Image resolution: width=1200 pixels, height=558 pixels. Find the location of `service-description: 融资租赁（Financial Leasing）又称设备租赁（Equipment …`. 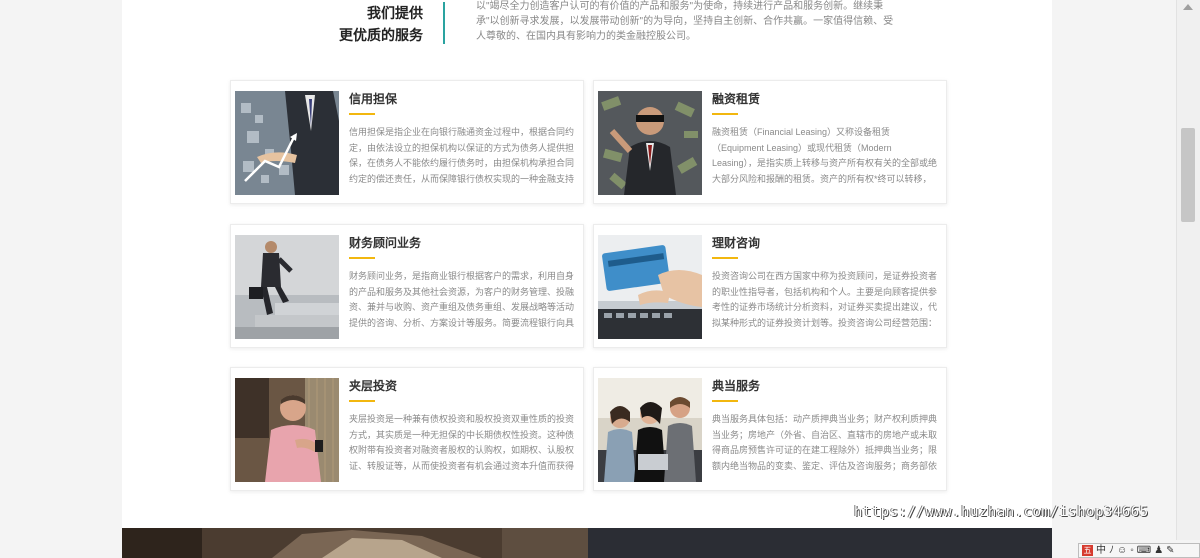

service-description: 融资租赁（Financial Leasing）又称设备租赁（Equipment … is located at coordinates (825, 155).